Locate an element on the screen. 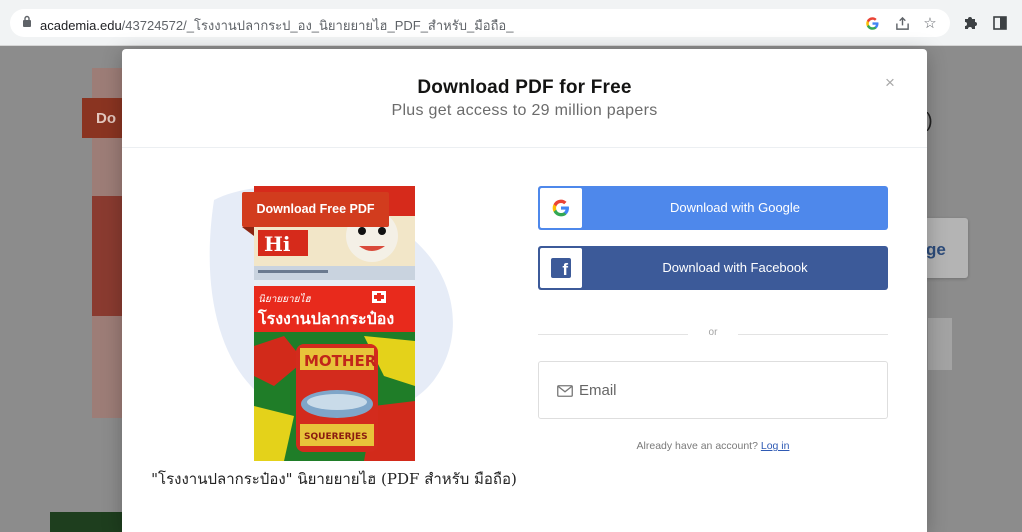 The height and width of the screenshot is (532, 1022). google-logo-icon is located at coordinates (560, 208).